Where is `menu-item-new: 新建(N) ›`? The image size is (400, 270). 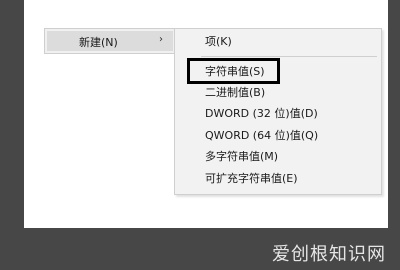 menu-item-new: 新建(N) › is located at coordinates (110, 41).